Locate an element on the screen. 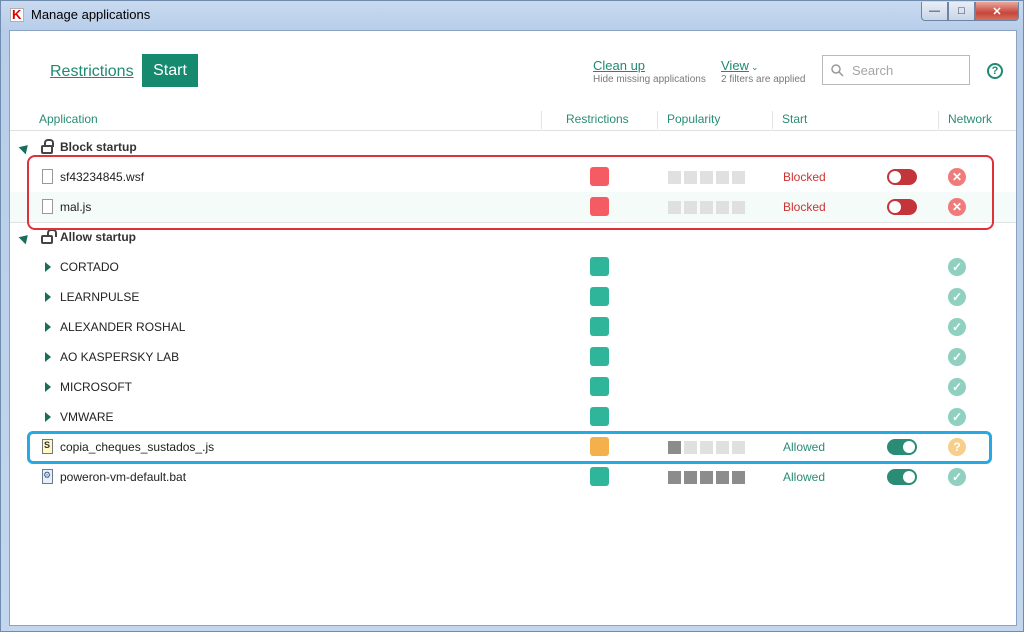 Image resolution: width=1024 pixels, height=632 pixels. header-divider is located at coordinates (513, 130).